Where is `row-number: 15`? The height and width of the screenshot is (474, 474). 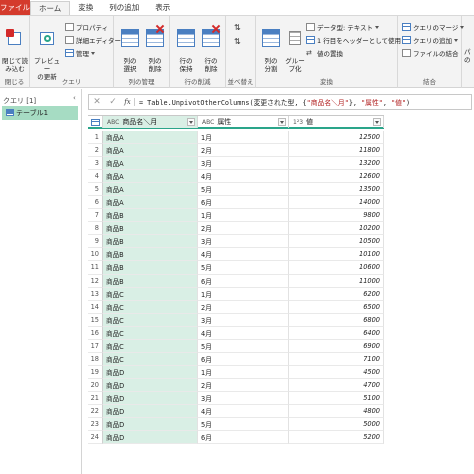
row-number: 15 is located at coordinates (95, 320).